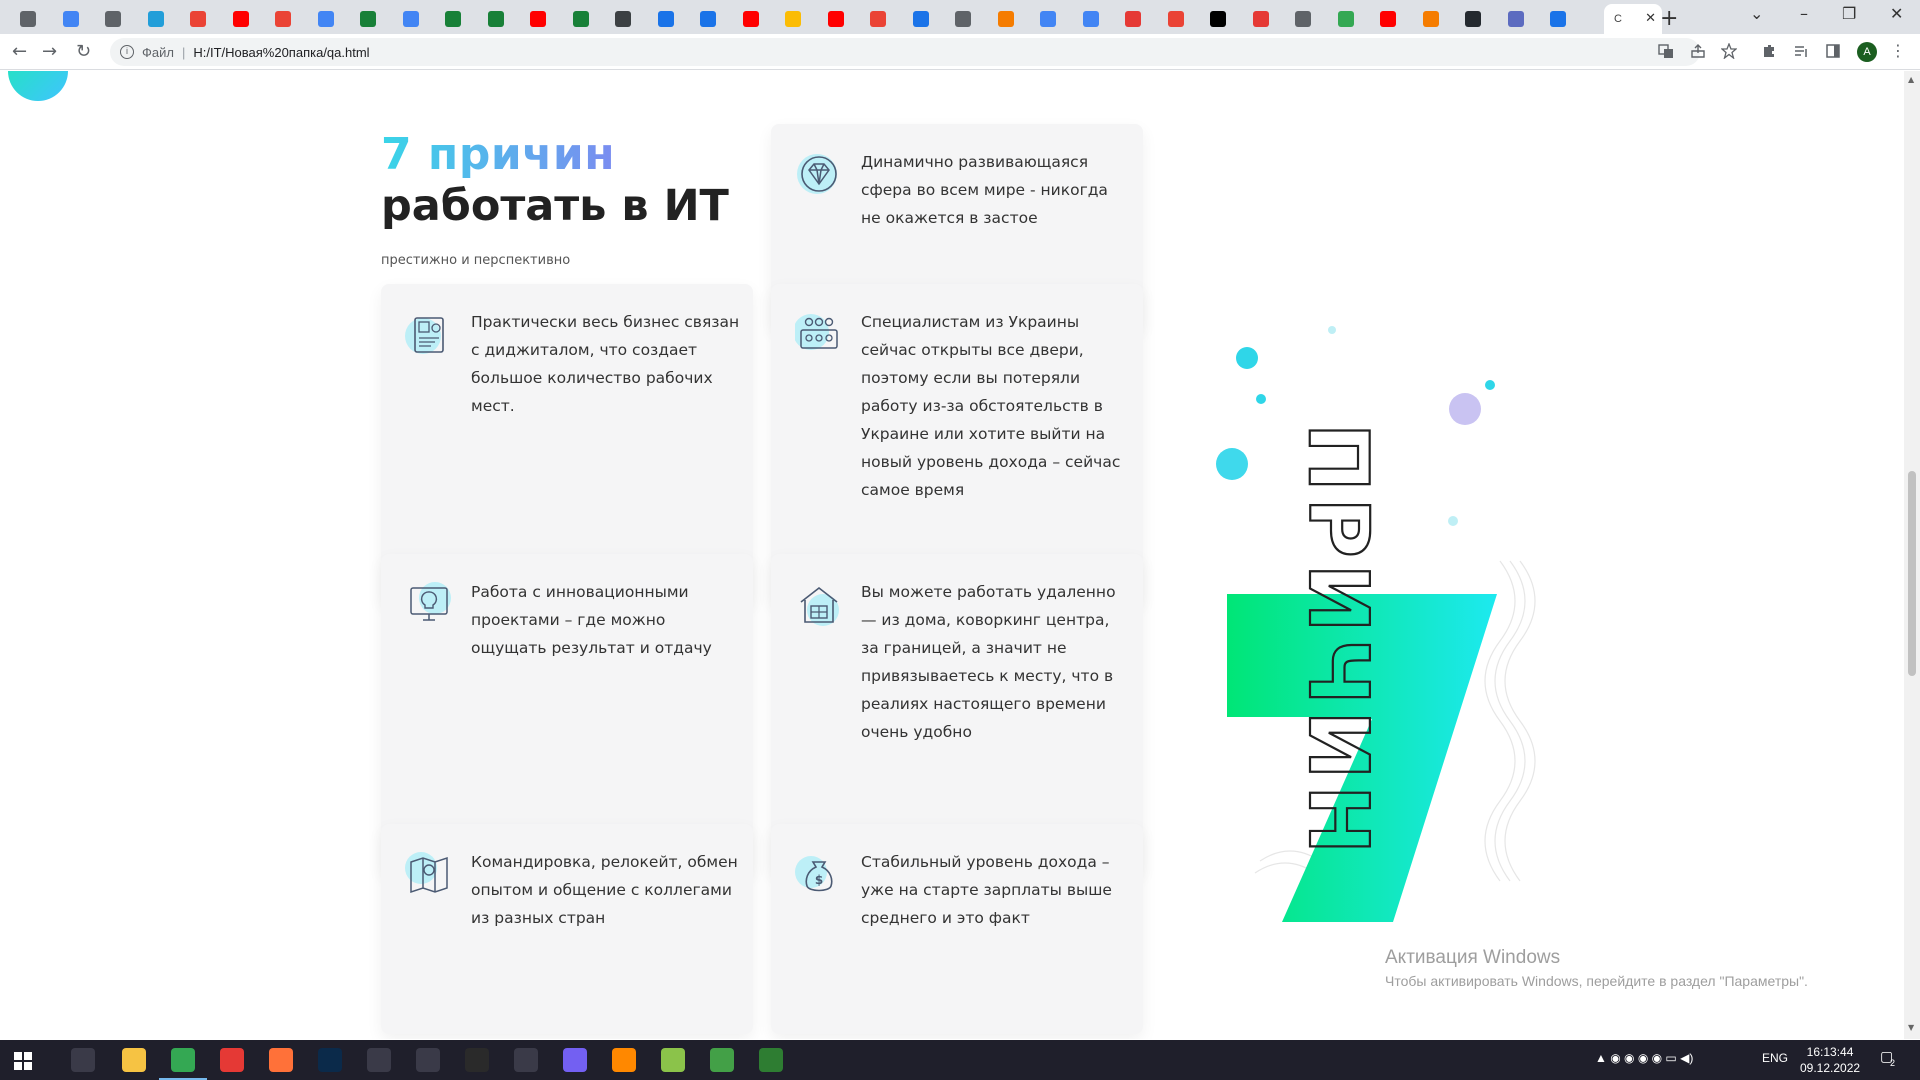 The height and width of the screenshot is (1080, 1920). What do you see at coordinates (281, 1060) in the screenshot?
I see `taskbar-firefox-icon` at bounding box center [281, 1060].